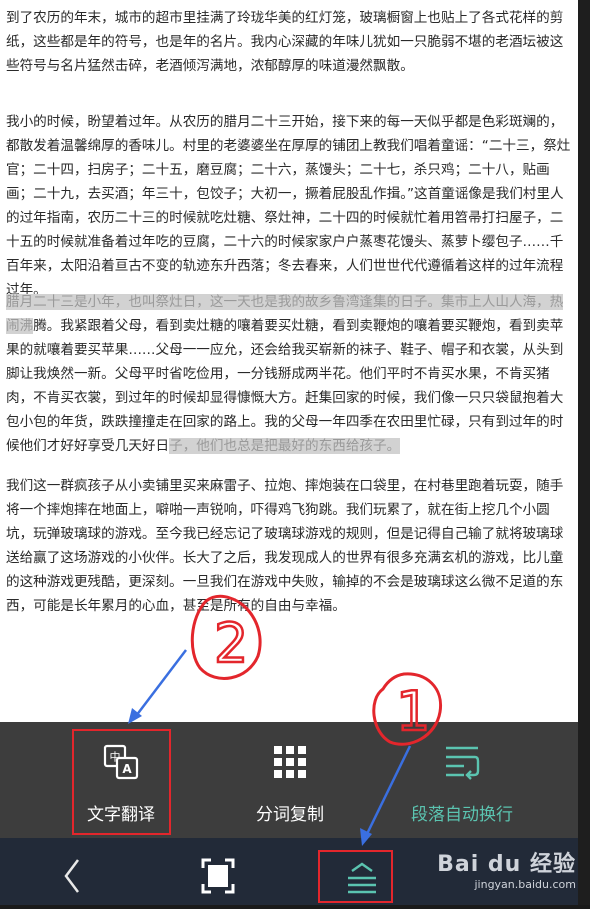  What do you see at coordinates (161, 683) in the screenshot?
I see `arrow-to-translate` at bounding box center [161, 683].